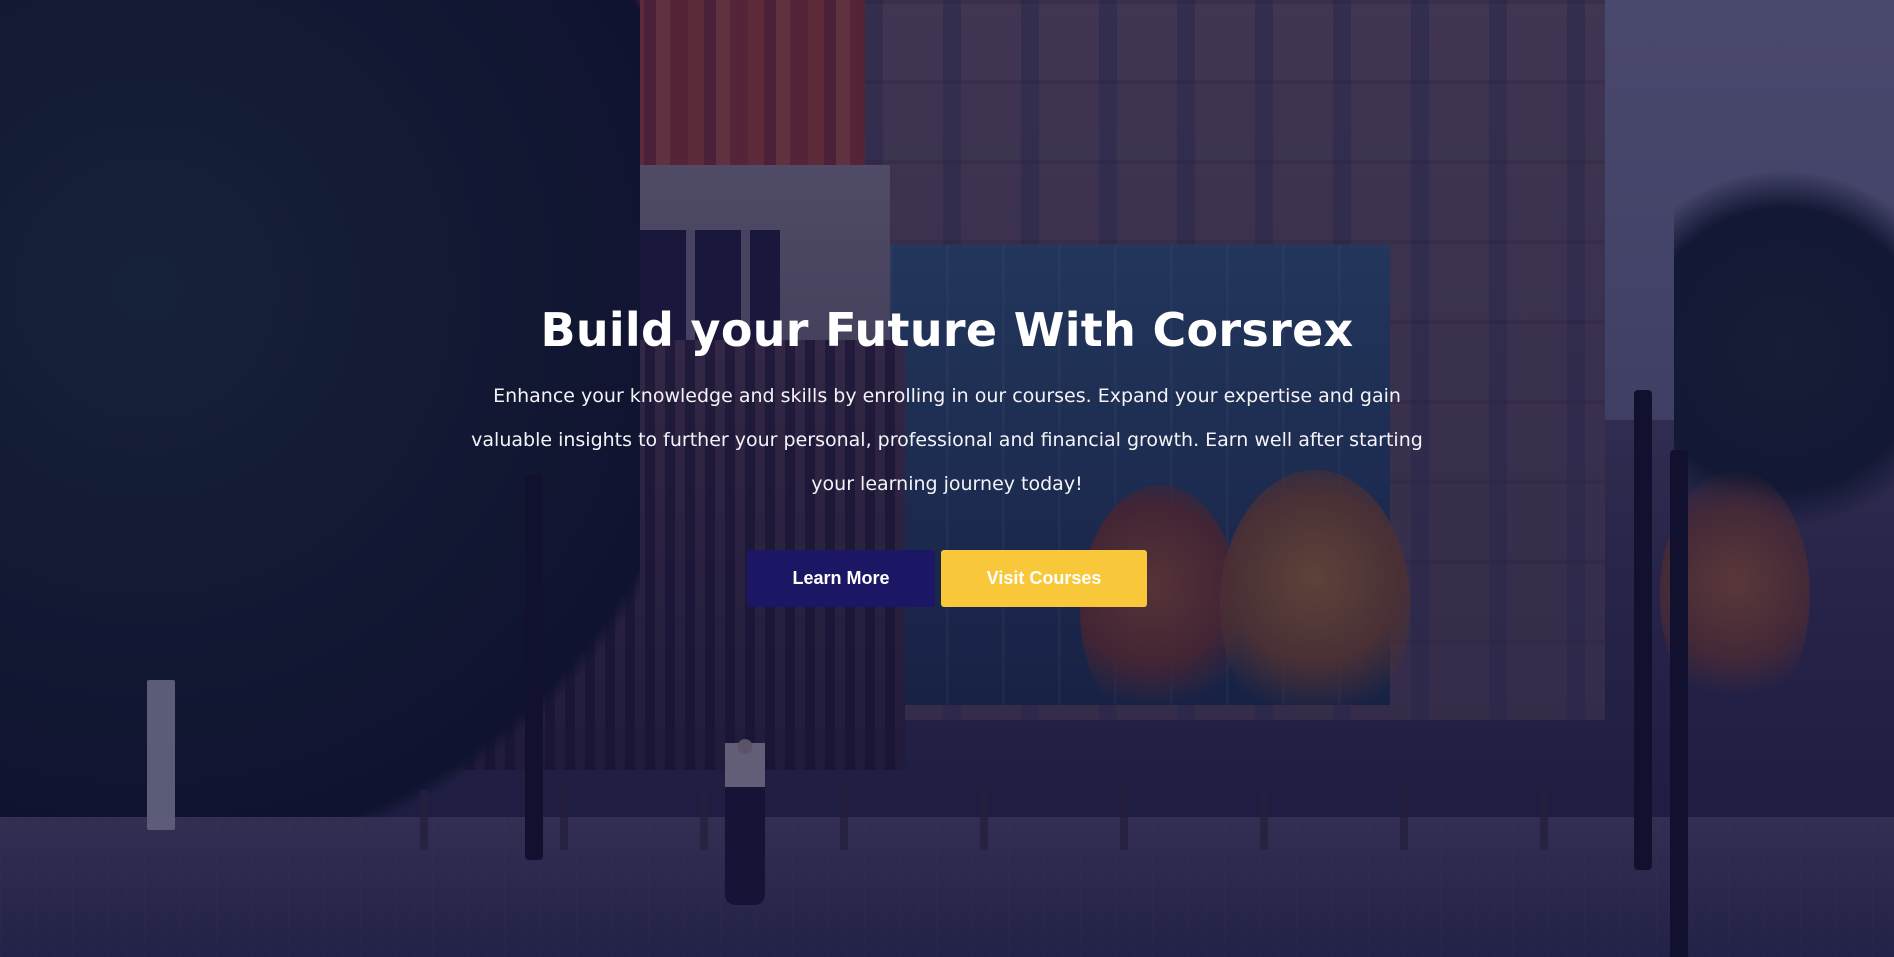  What do you see at coordinates (841, 578) in the screenshot?
I see `learn-more-button: Learn More` at bounding box center [841, 578].